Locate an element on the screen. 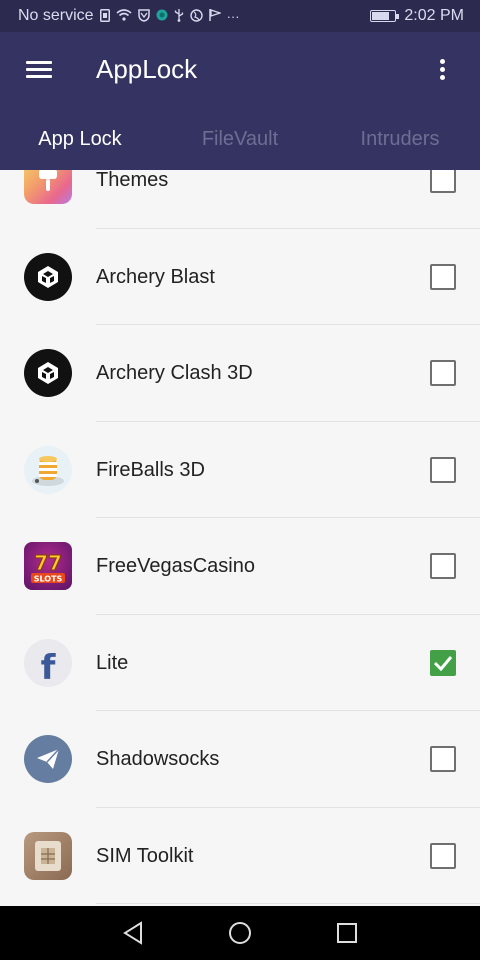 The image size is (480, 960). clock: 2:02 PM is located at coordinates (434, 15).